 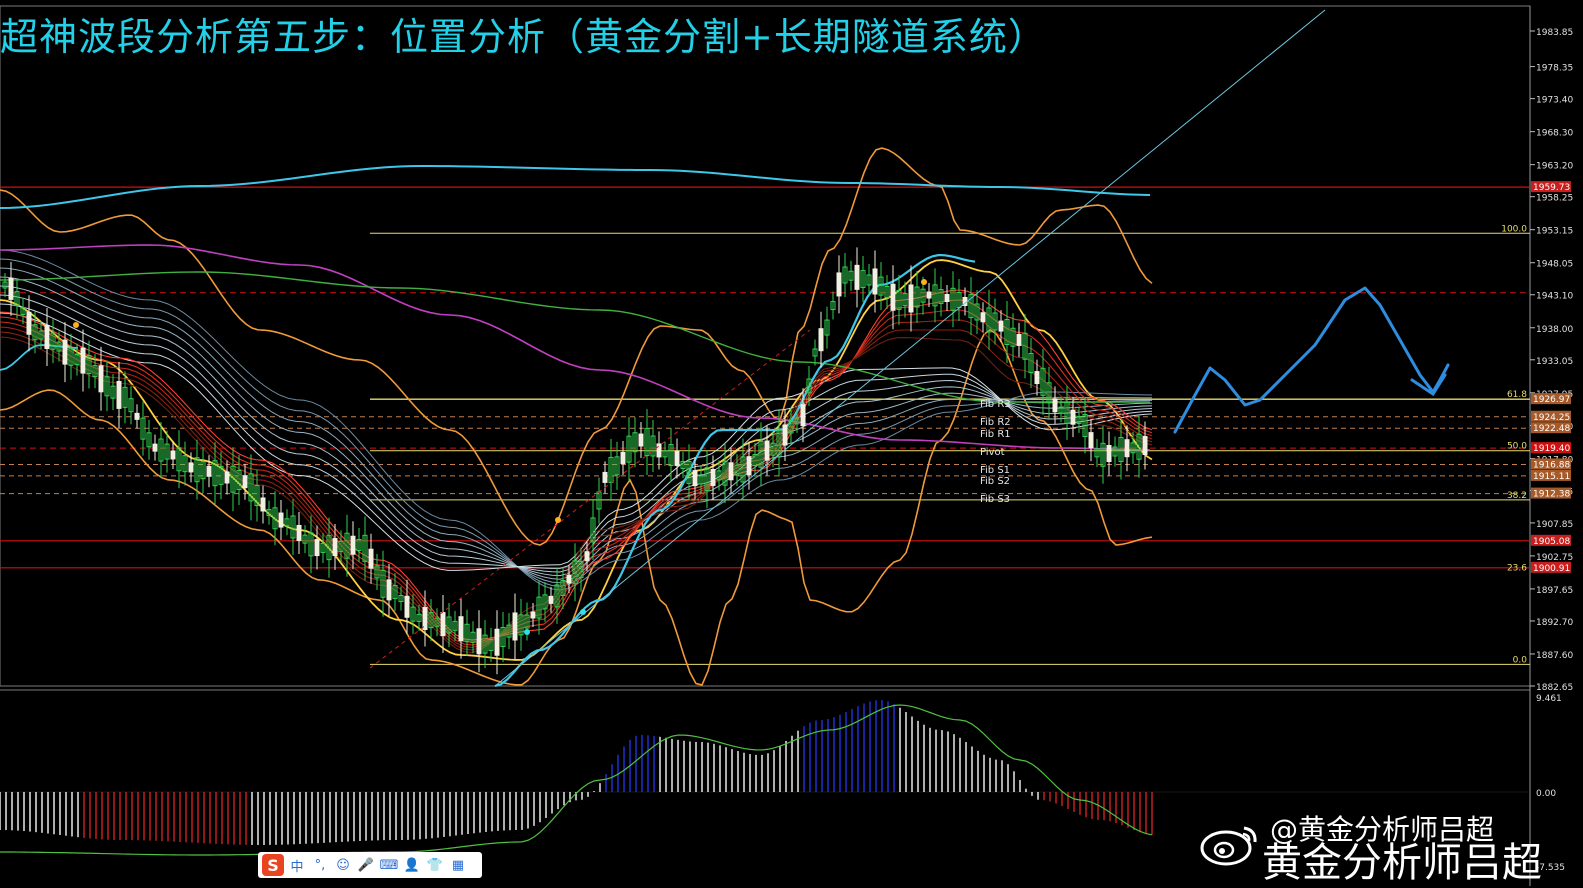 I want to click on pivot-label: Fib R2, so click(x=995, y=422).